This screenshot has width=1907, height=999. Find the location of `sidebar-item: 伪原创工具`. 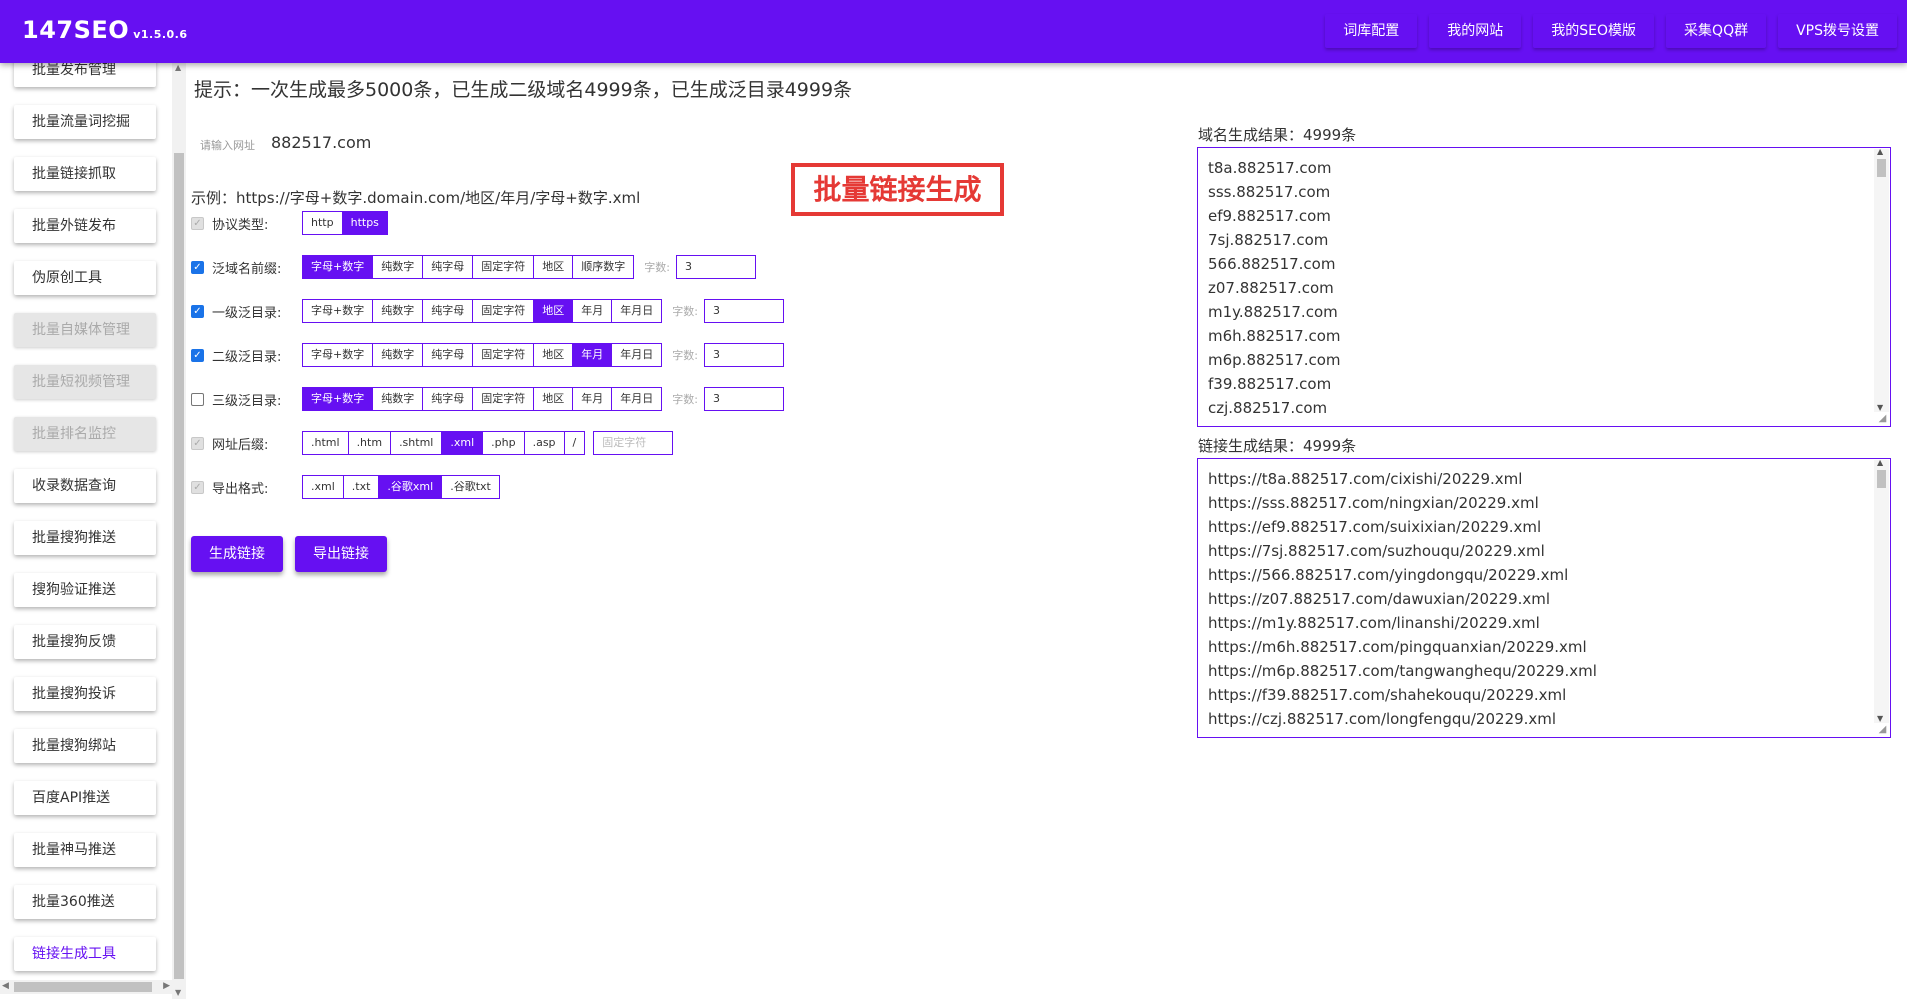

sidebar-item: 伪原创工具 is located at coordinates (85, 278).